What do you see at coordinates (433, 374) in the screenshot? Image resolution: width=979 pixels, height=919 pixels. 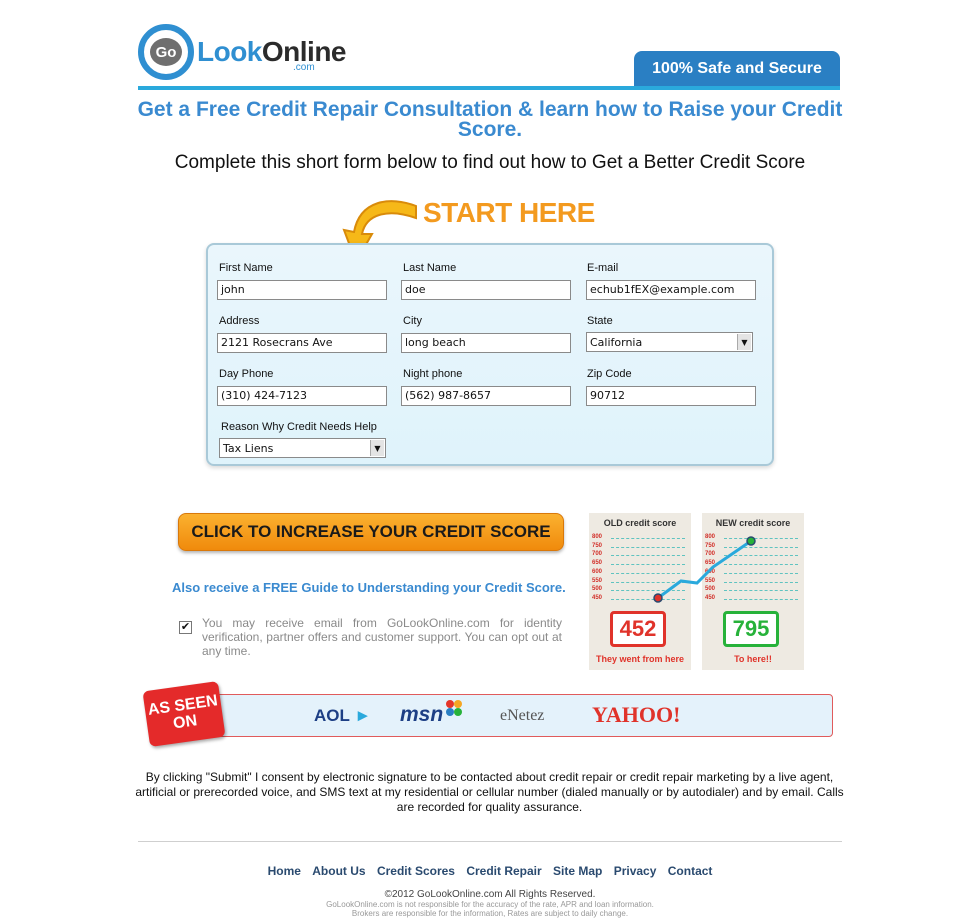 I see `night-phone-label: Night phone` at bounding box center [433, 374].